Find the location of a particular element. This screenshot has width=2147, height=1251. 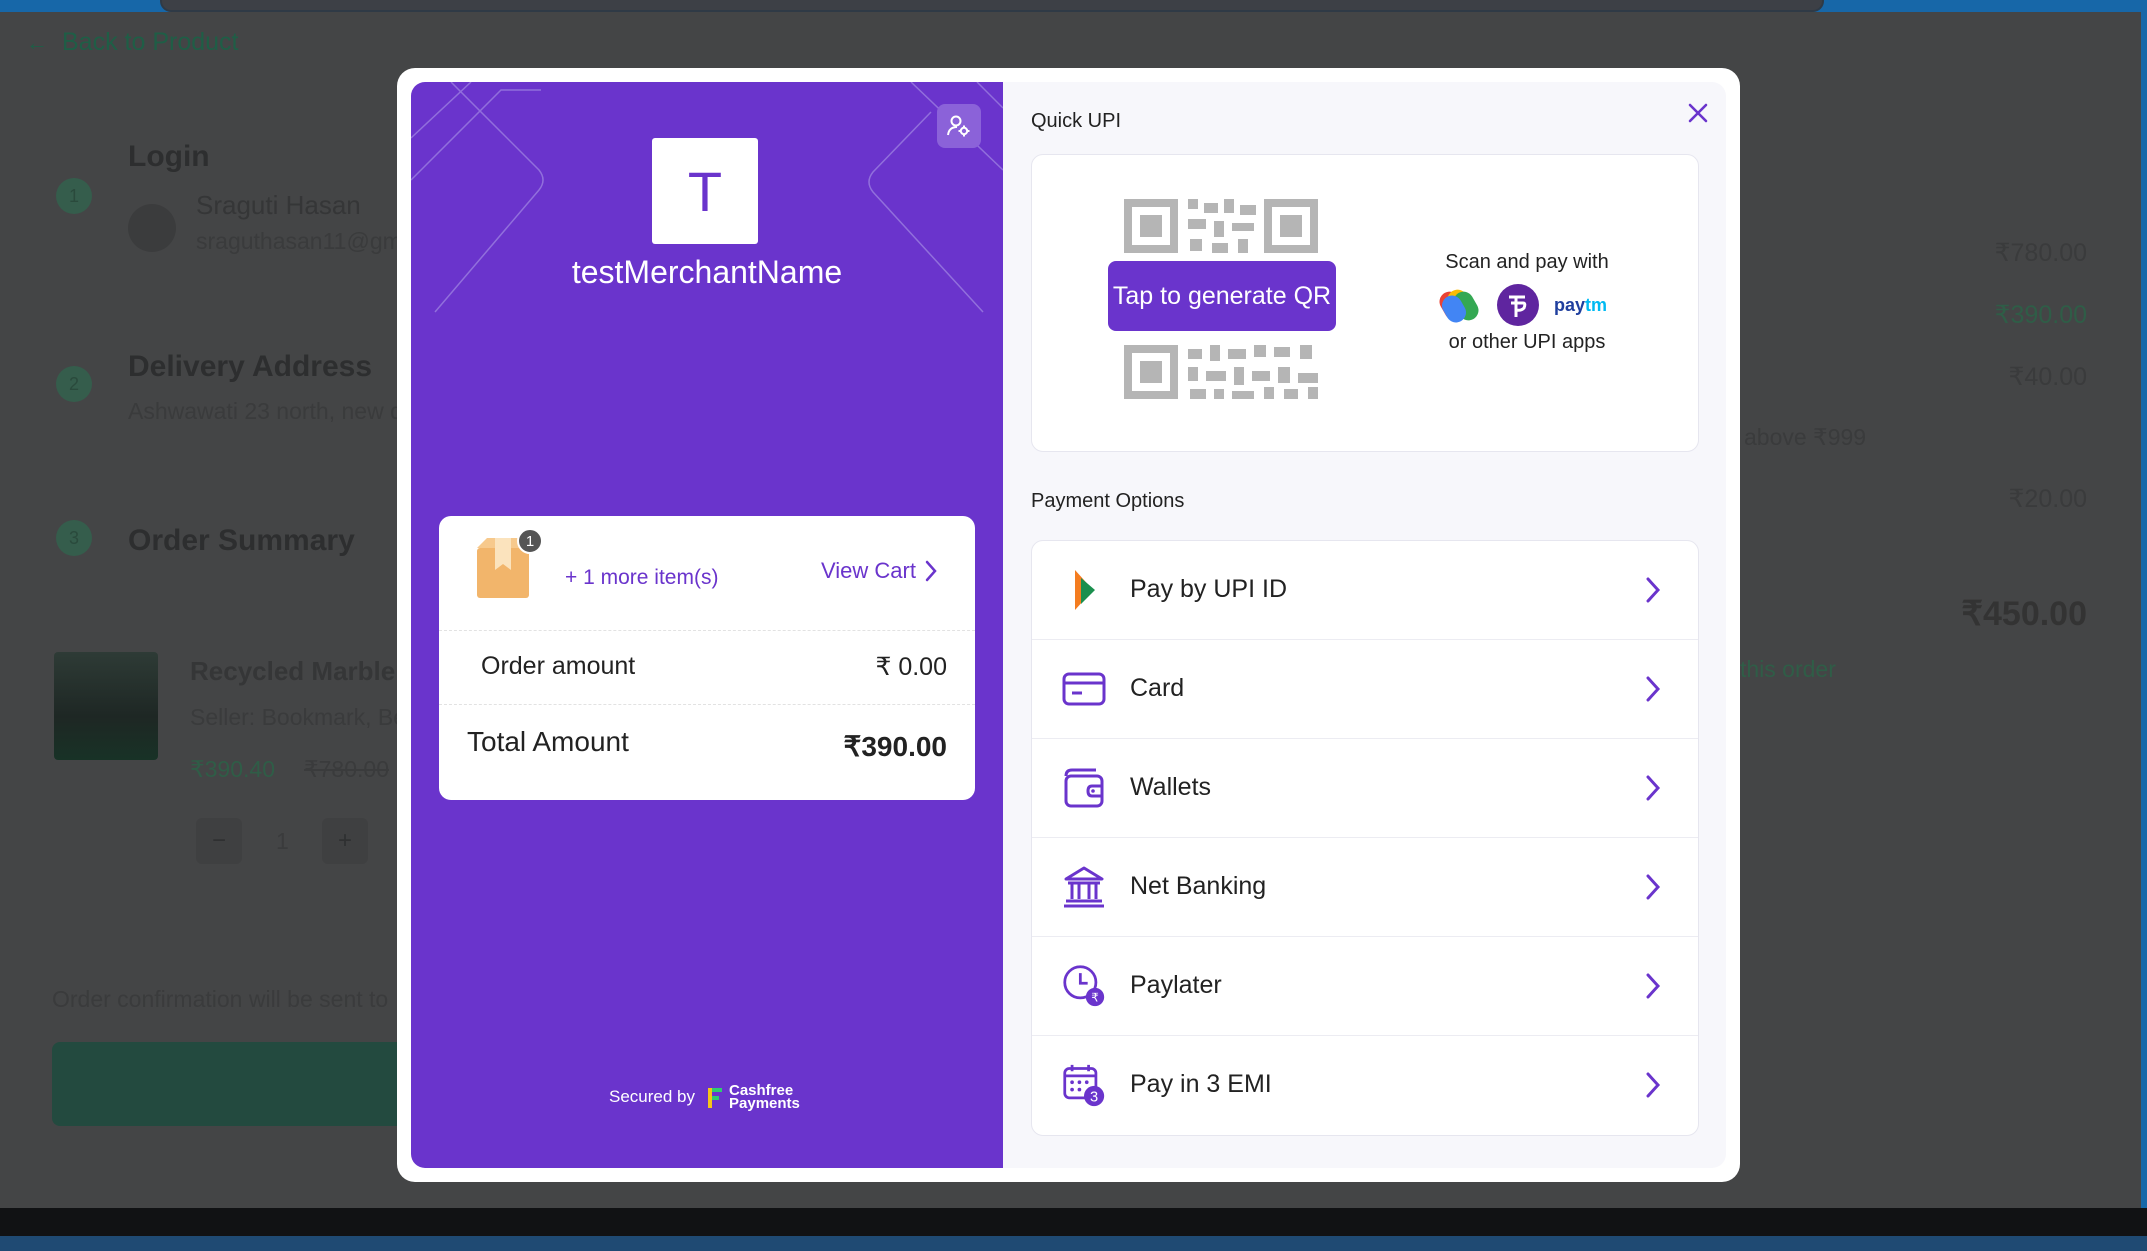

merchant-name: testMerchantName is located at coordinates (707, 272).